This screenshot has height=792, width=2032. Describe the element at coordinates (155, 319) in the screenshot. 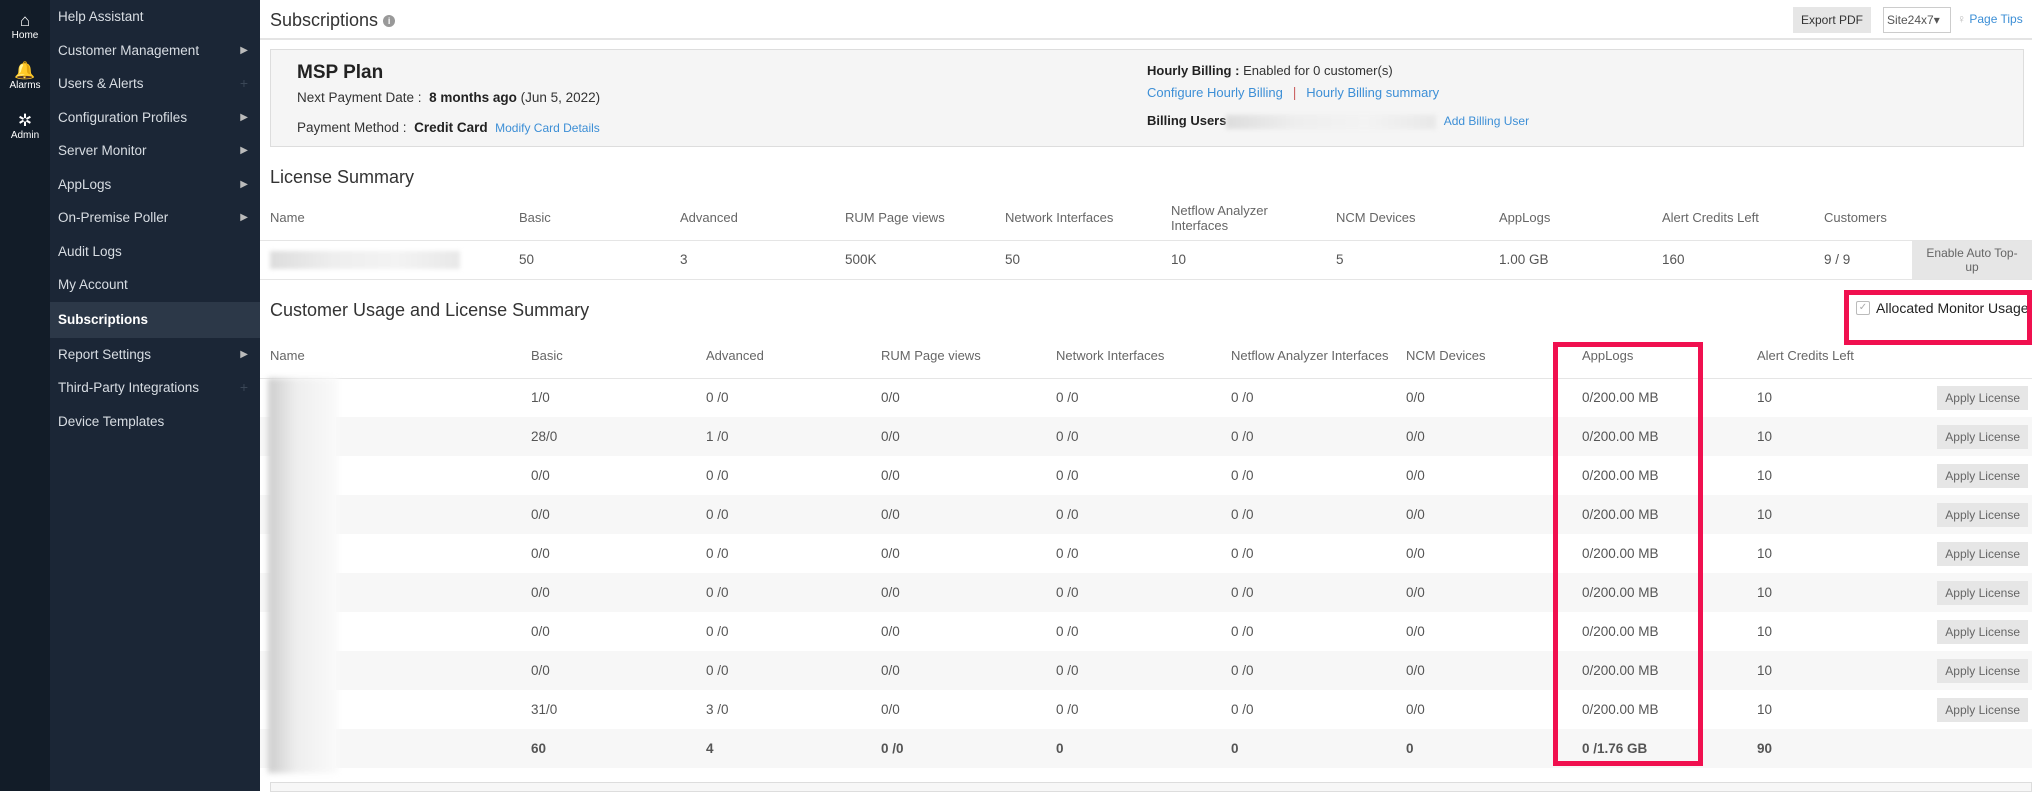

I see `sidebar-item-subscriptions: Subscriptions` at that location.